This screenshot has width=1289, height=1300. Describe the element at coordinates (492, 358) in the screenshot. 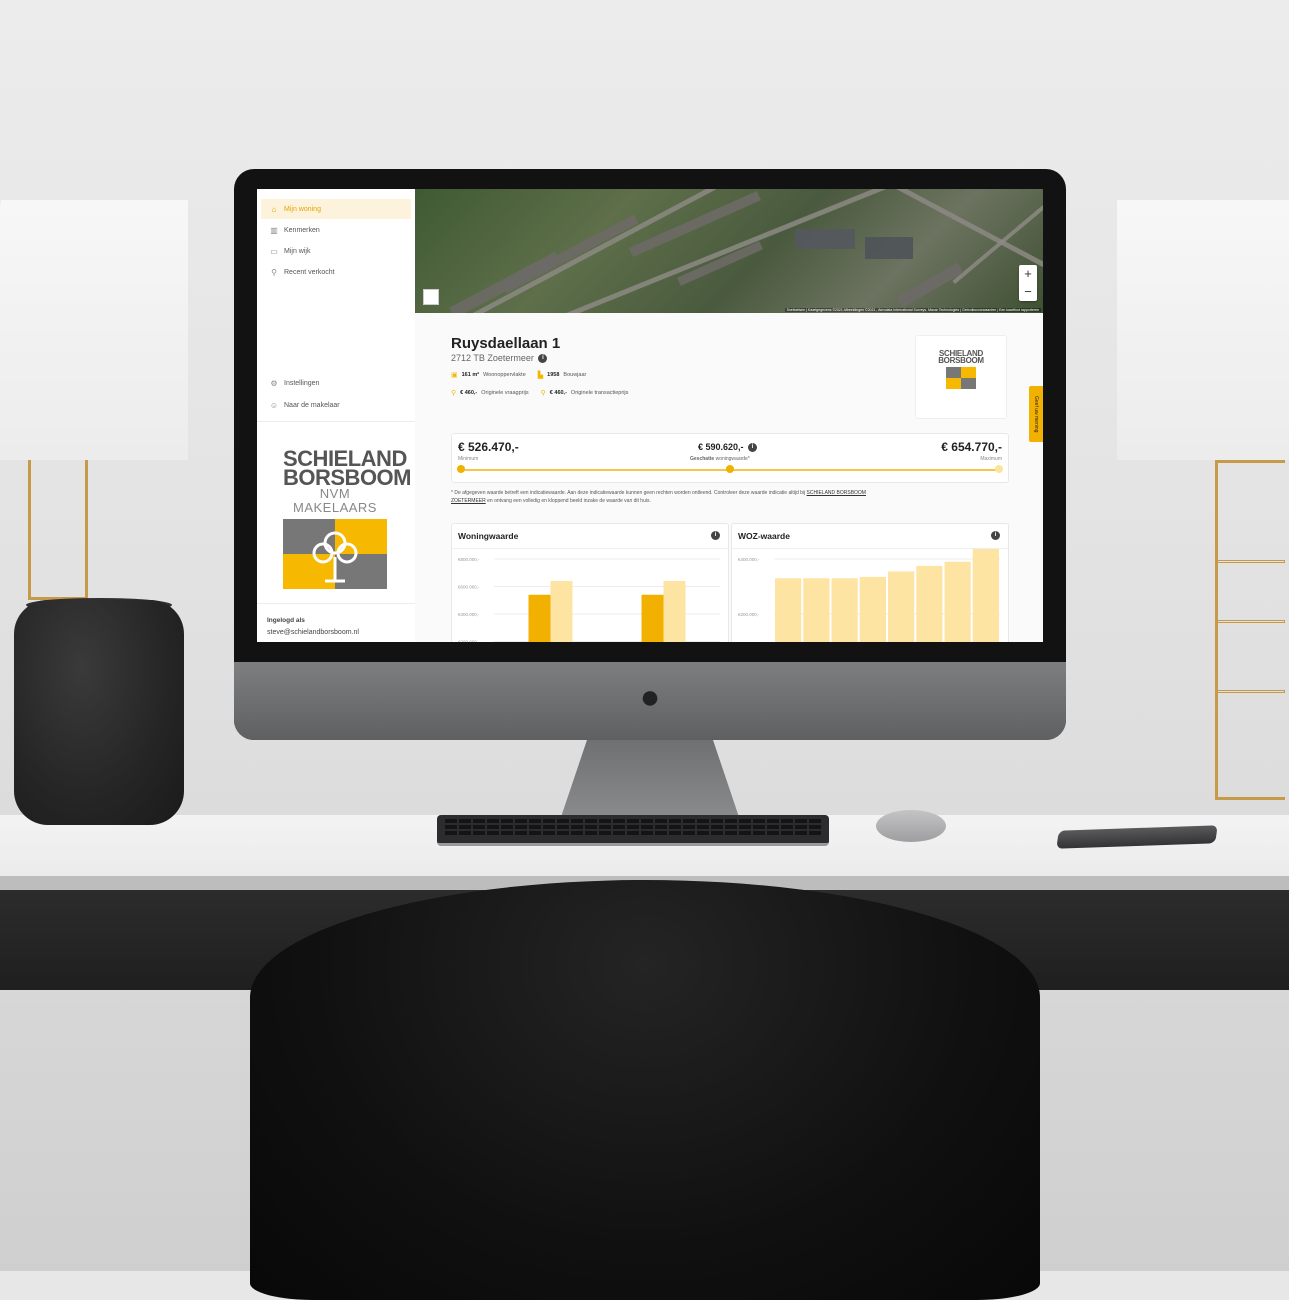

I see `property-city-text: 2712 TB Zoetermeer` at that location.